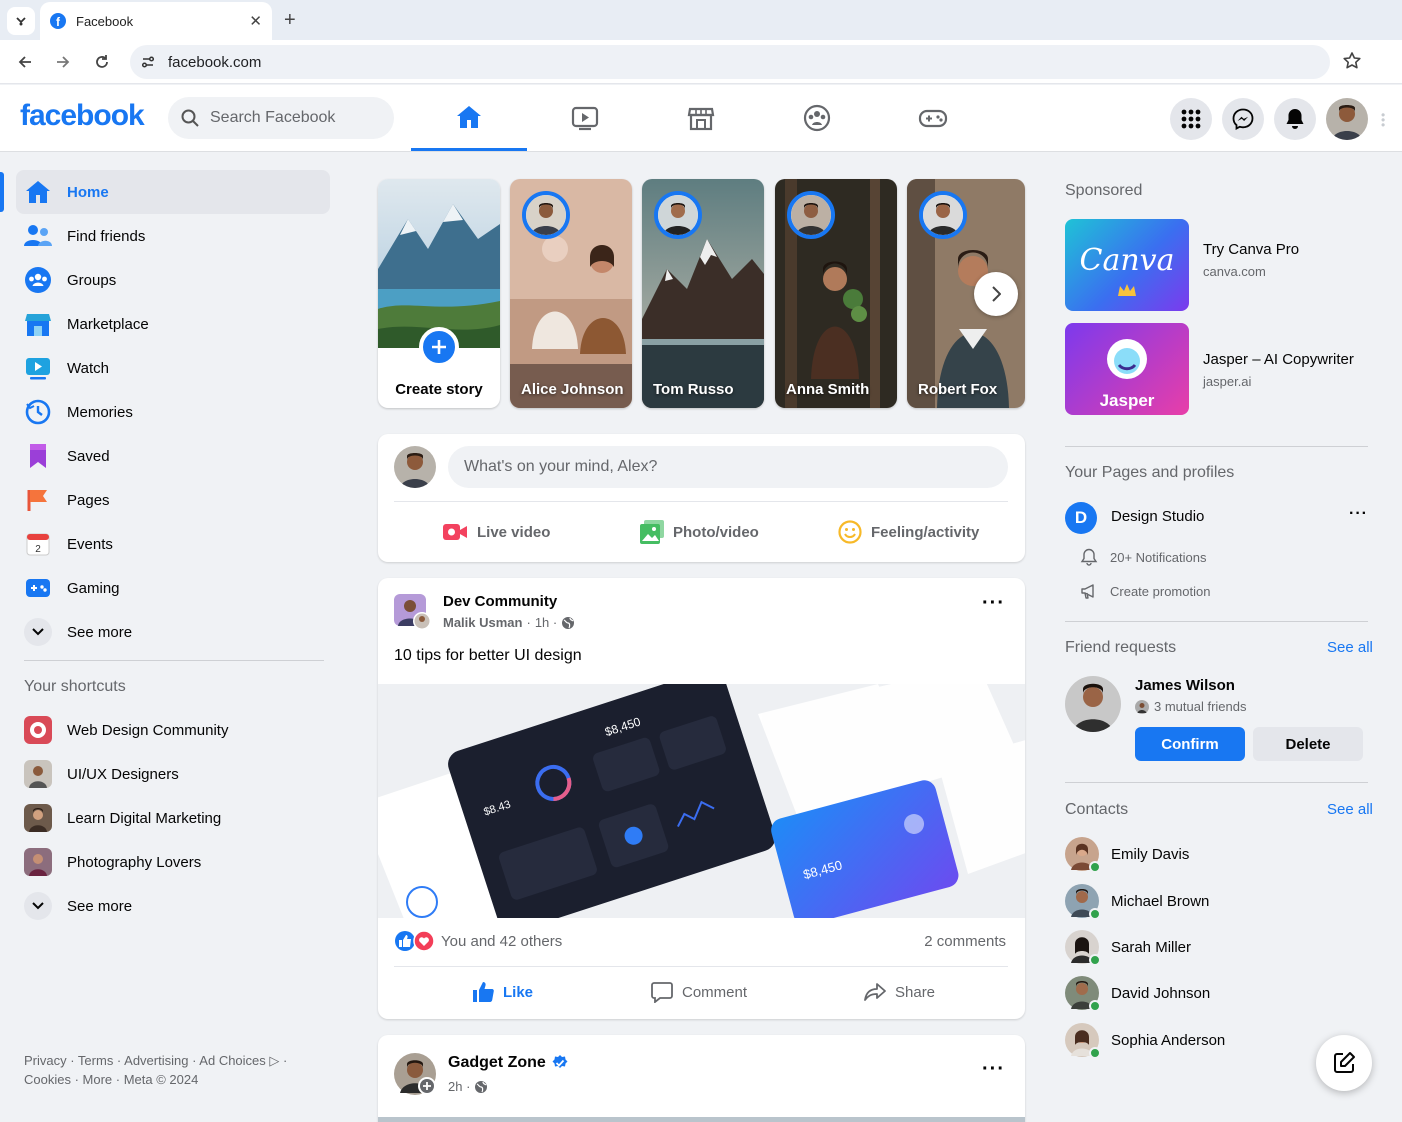 The image size is (1402, 1122). What do you see at coordinates (173, 456) in the screenshot?
I see `sidebar-item-saved: Saved` at bounding box center [173, 456].